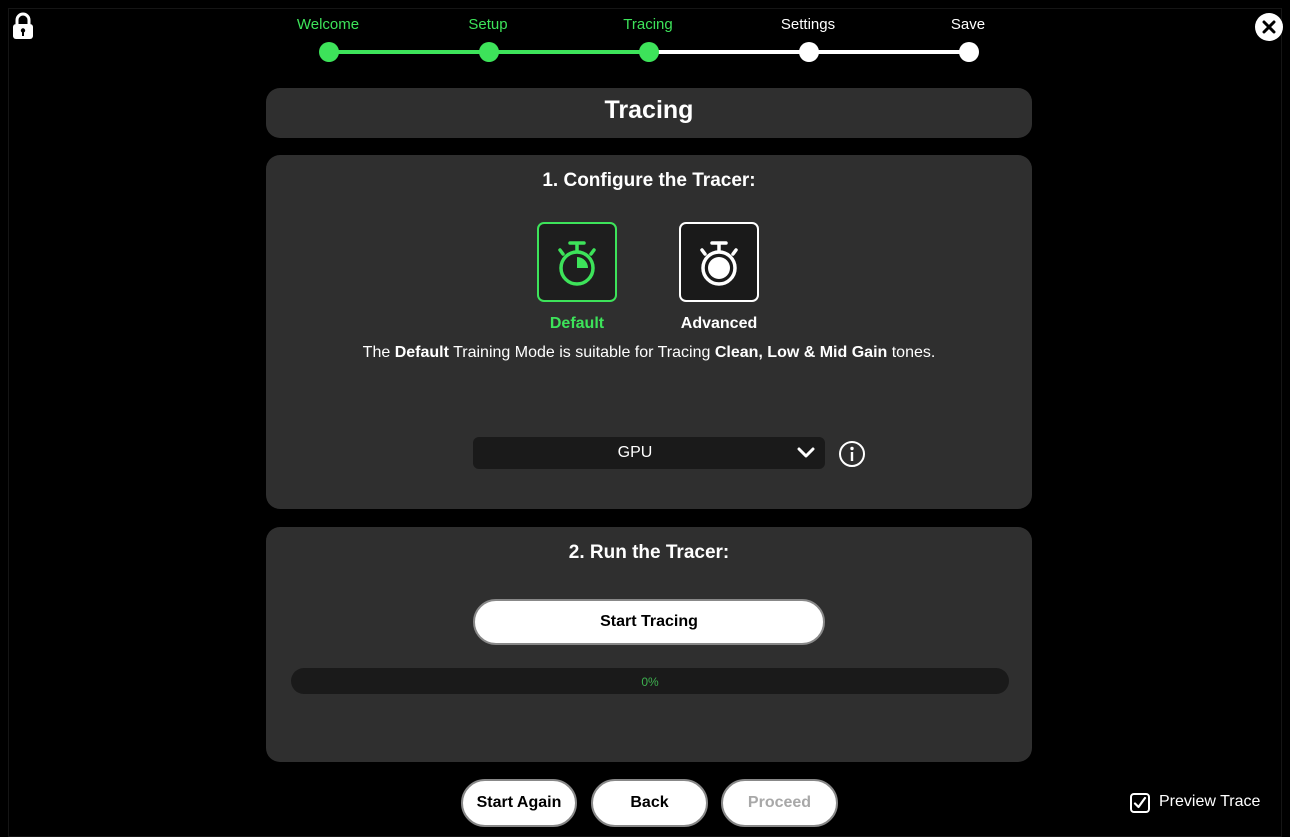 The image size is (1290, 837). I want to click on lock-icon, so click(23, 26).